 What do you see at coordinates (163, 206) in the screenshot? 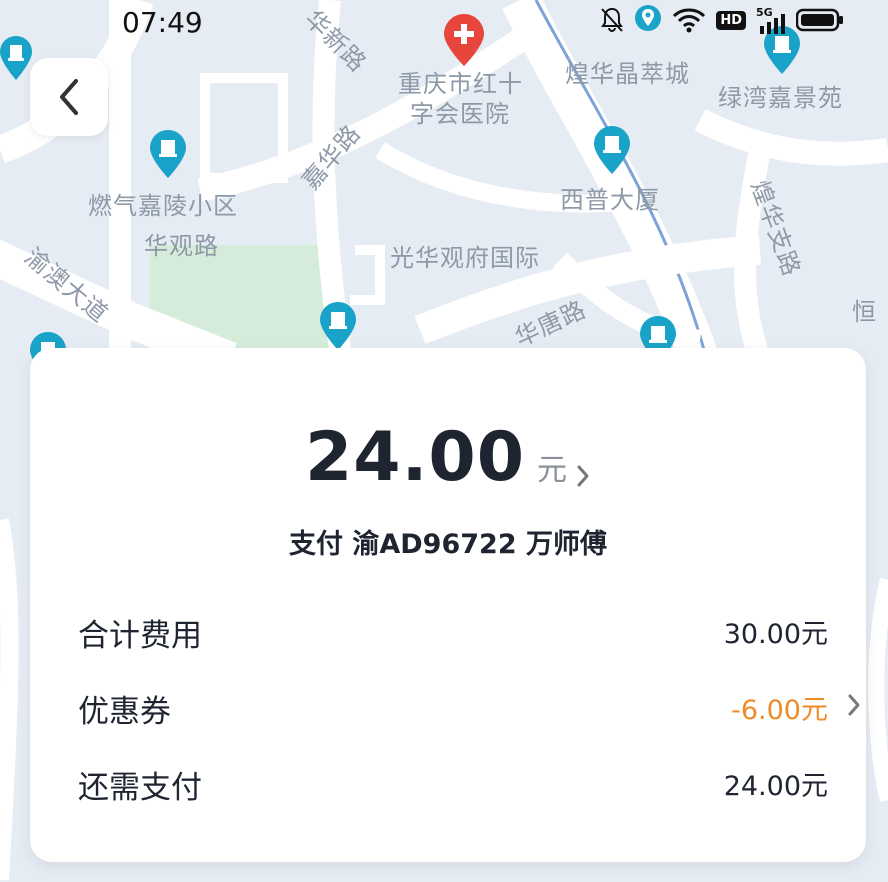
I see `map-label: 燃气嘉陵小区` at bounding box center [163, 206].